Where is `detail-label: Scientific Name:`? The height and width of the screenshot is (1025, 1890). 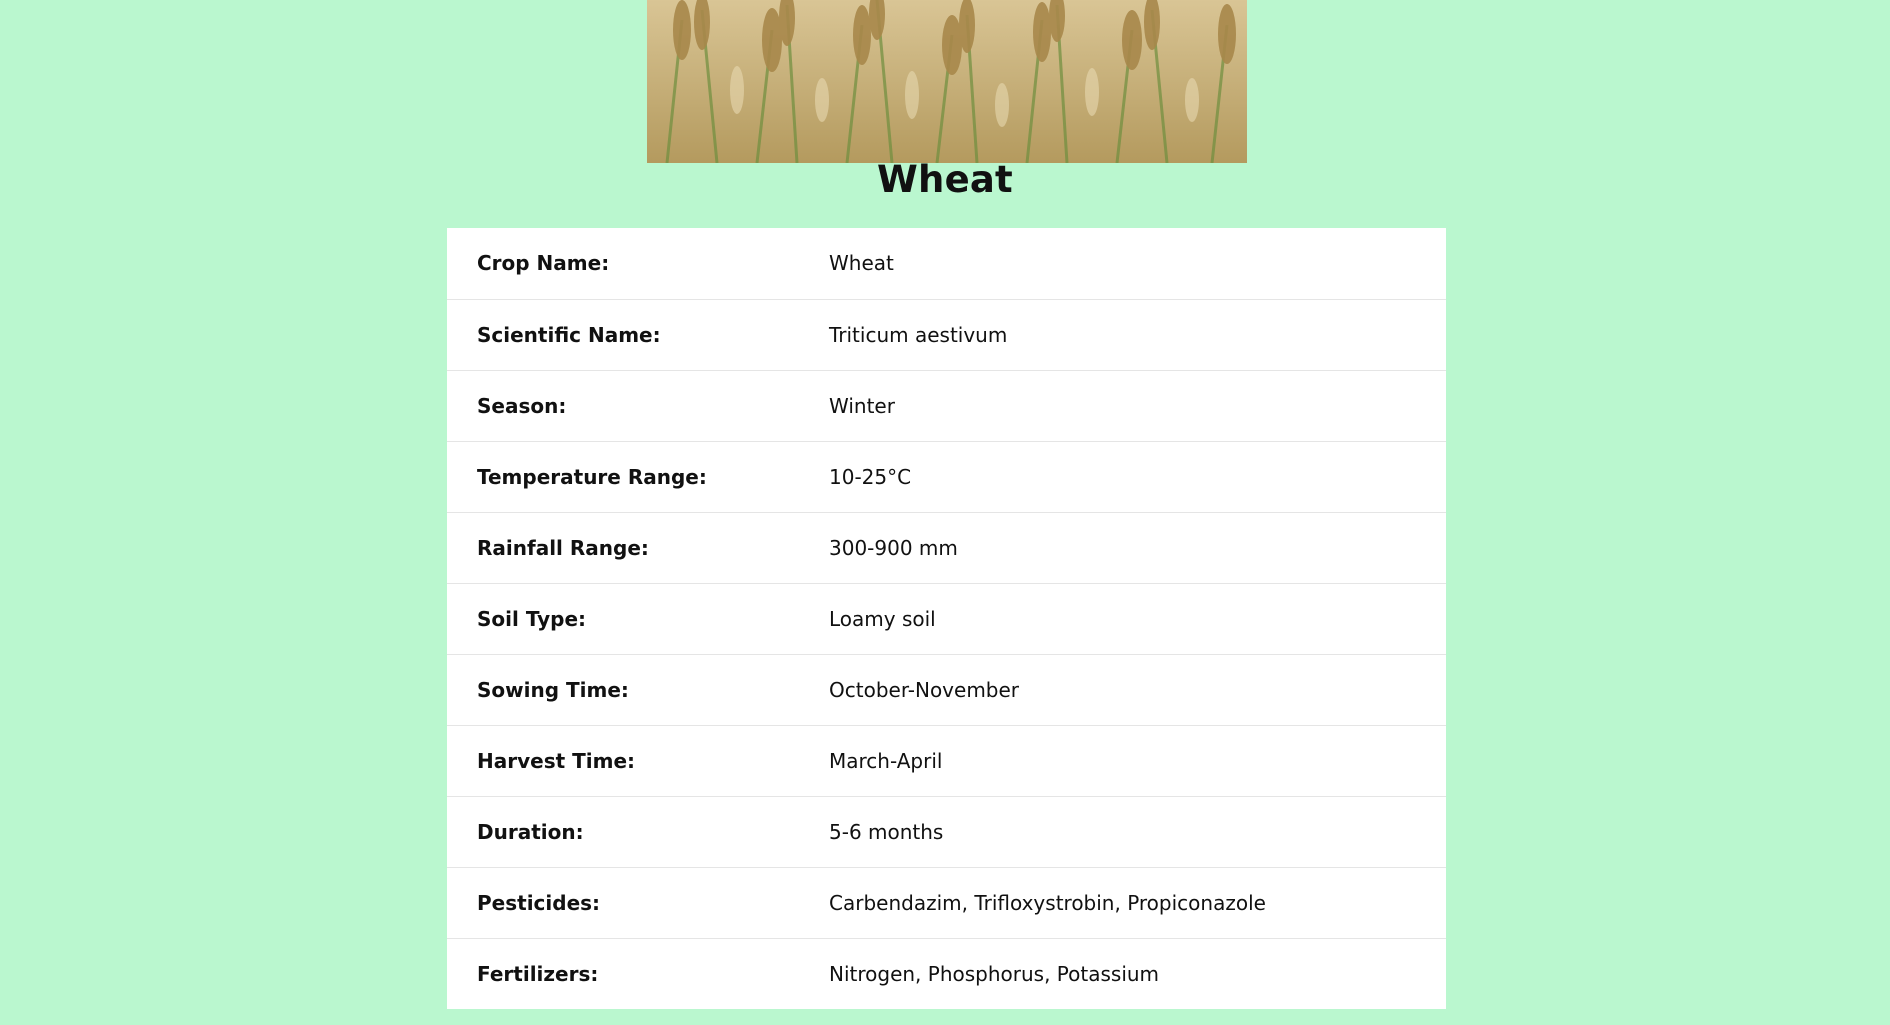
detail-label: Scientific Name: is located at coordinates (569, 334).